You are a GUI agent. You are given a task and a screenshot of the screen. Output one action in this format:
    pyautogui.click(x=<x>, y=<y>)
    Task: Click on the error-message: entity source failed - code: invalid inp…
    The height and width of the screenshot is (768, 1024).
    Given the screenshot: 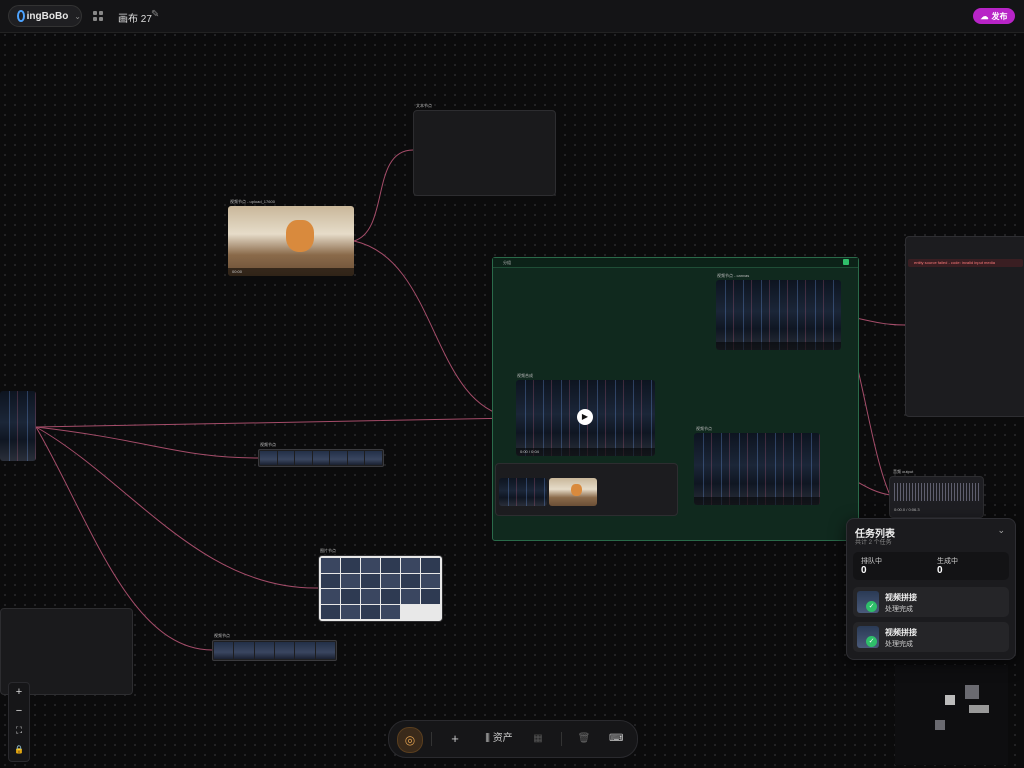 What is the action you would take?
    pyautogui.click(x=965, y=263)
    